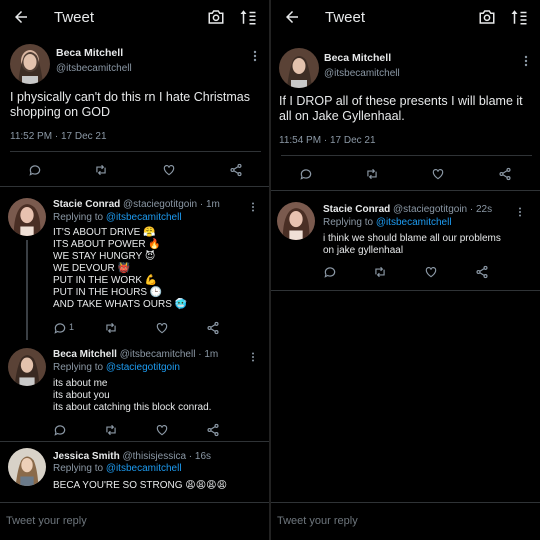 The width and height of the screenshot is (540, 540). I want to click on reply-header: Stacie Conrad @staciegotitgoin · 22s, so click(421, 209).